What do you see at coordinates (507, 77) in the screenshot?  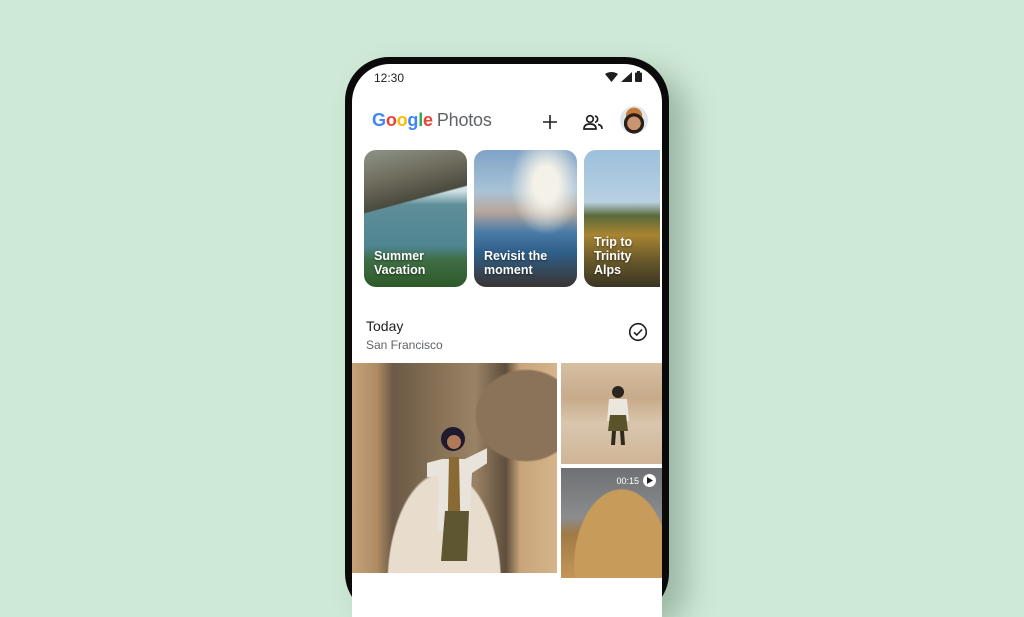 I see `status-bar: 12:30` at bounding box center [507, 77].